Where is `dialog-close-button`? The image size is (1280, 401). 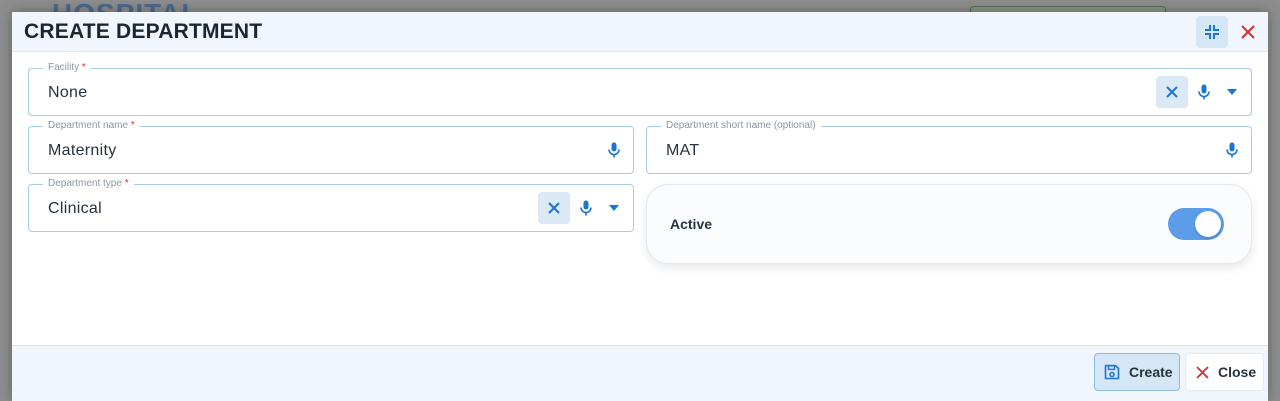 dialog-close-button is located at coordinates (1248, 32).